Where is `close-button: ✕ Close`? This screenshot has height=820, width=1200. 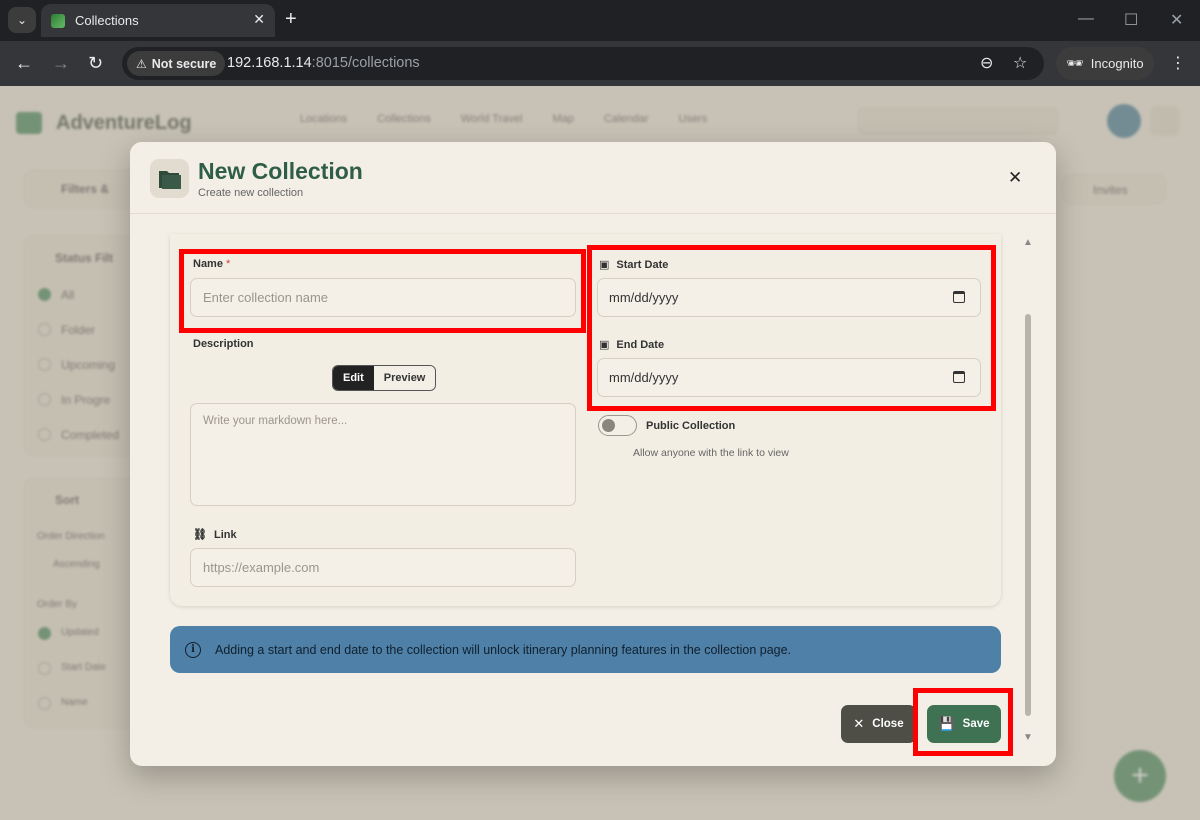 close-button: ✕ Close is located at coordinates (878, 724).